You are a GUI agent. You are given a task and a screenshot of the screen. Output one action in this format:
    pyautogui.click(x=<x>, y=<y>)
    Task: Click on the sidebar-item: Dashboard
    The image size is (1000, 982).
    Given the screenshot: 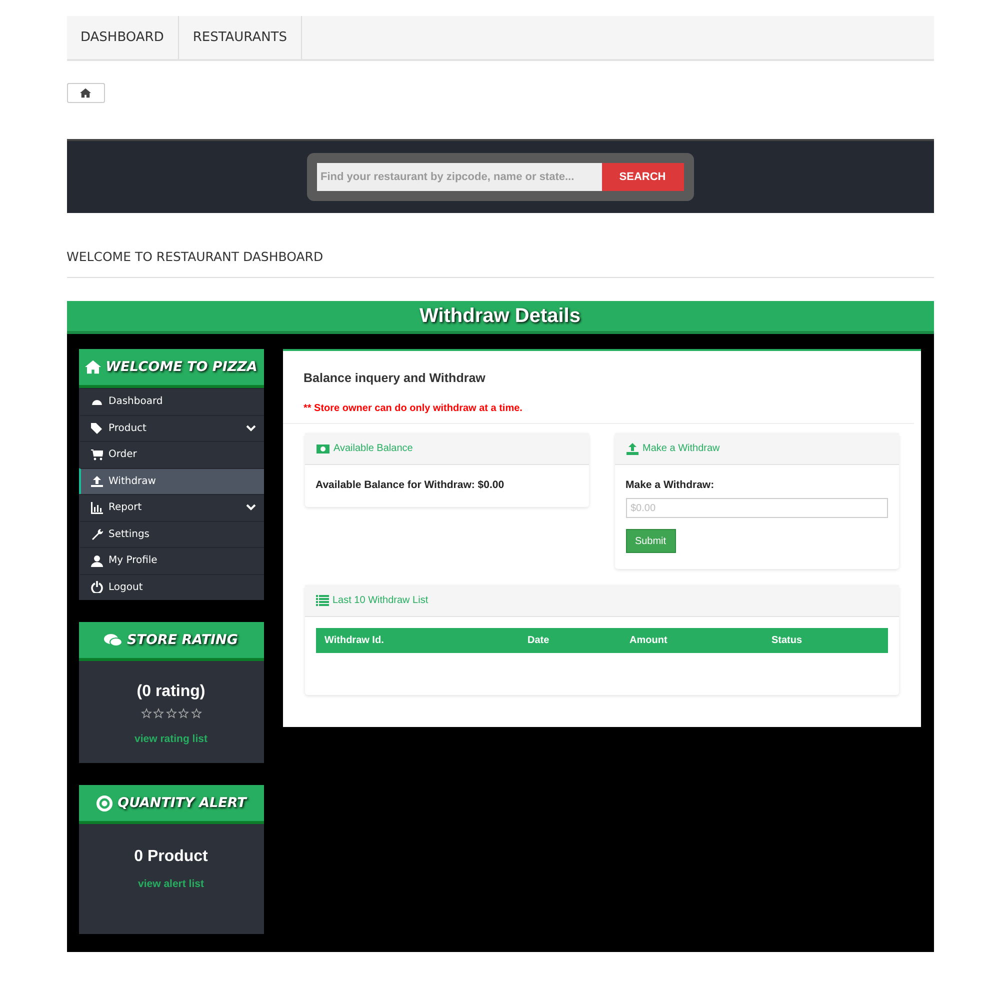 What is the action you would take?
    pyautogui.click(x=171, y=401)
    